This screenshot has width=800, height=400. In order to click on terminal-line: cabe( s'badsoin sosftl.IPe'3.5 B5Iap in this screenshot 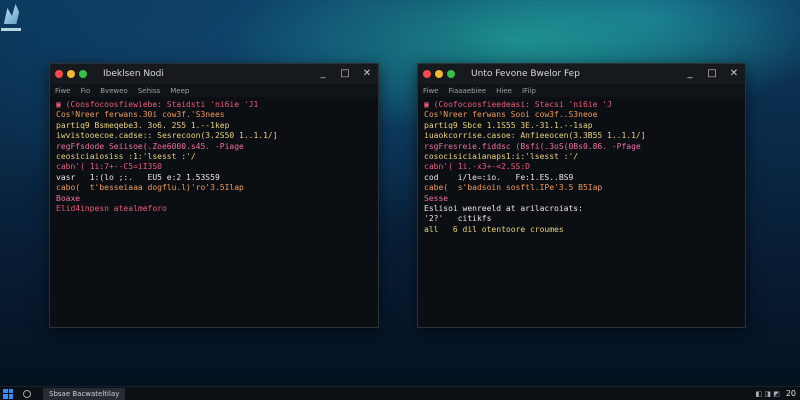, I will do `click(513, 188)`.